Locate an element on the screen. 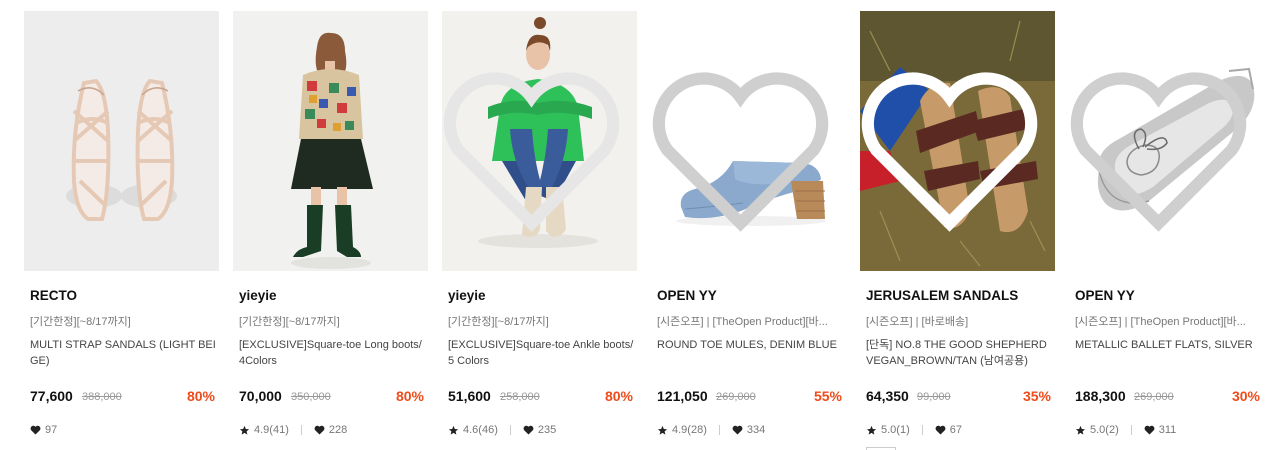 The image size is (1270, 450). sale-price: 64,350 is located at coordinates (887, 396).